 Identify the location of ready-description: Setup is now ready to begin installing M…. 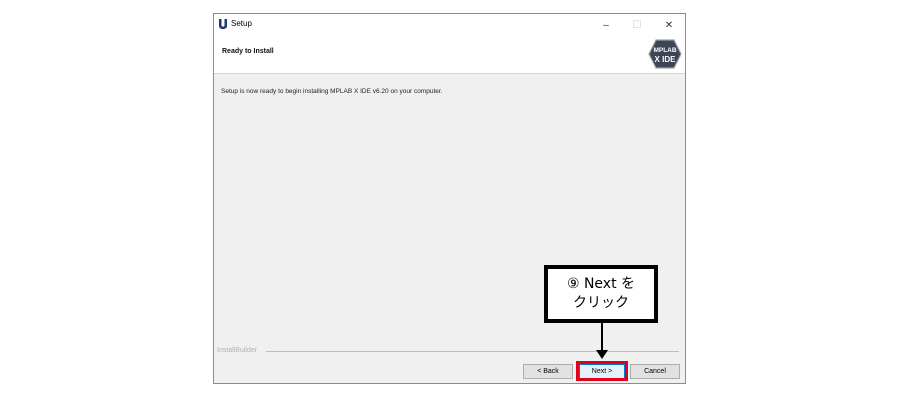
(332, 91).